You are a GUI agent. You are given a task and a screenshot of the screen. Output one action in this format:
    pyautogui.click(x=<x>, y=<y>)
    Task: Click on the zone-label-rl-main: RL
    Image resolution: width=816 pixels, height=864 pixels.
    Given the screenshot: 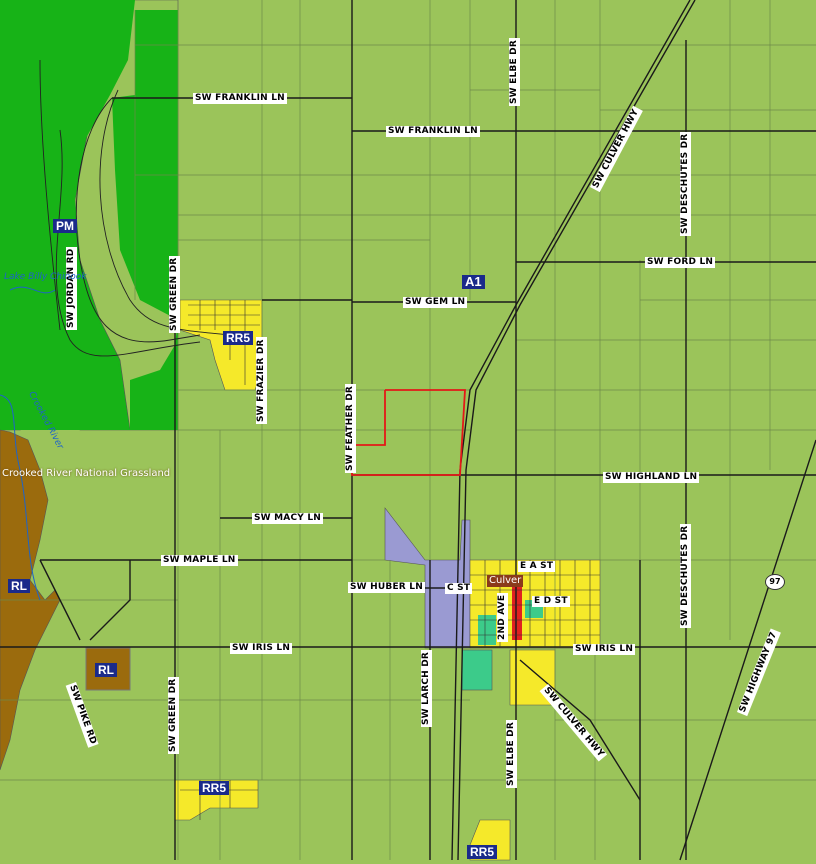 What is the action you would take?
    pyautogui.click(x=19, y=586)
    